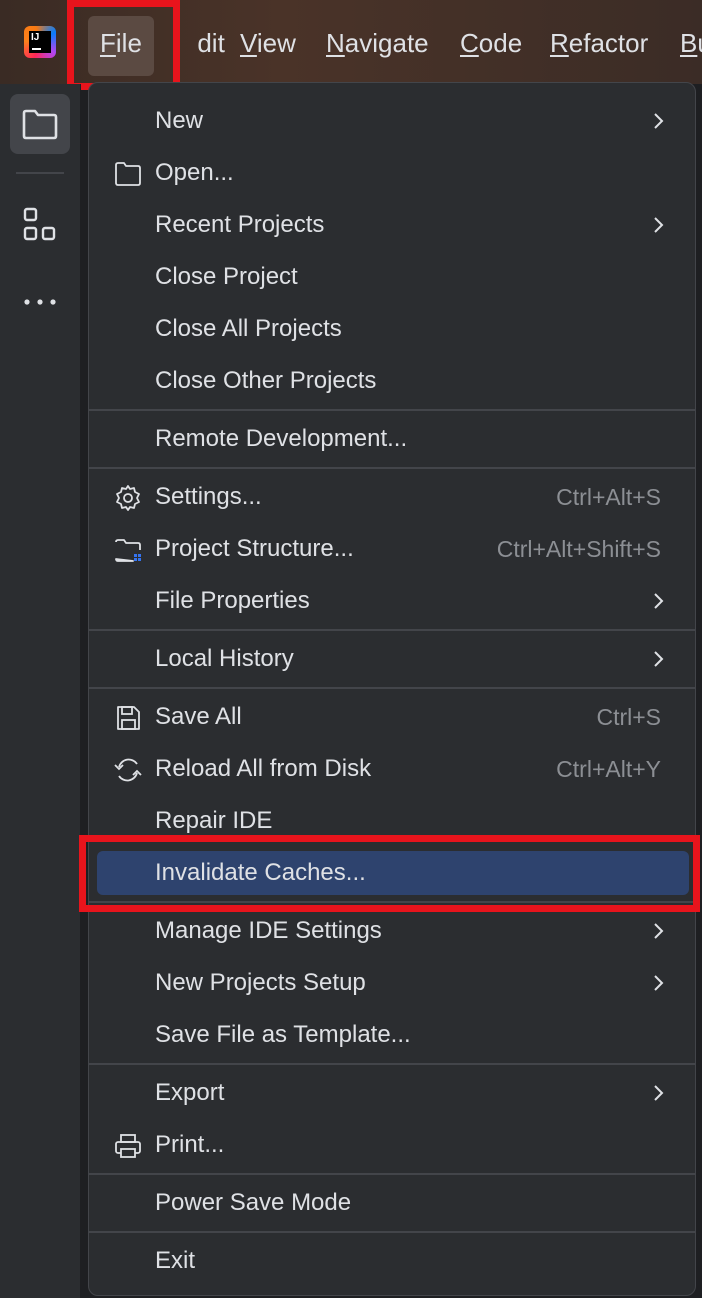  I want to click on project-structure-icon, so click(128, 550).